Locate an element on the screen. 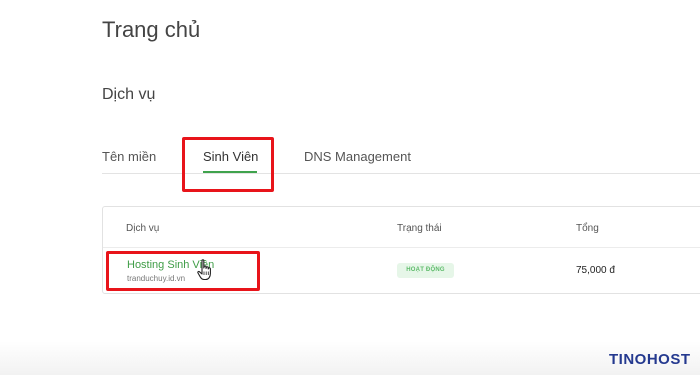 This screenshot has width=700, height=375. service-total: 75,000 đ is located at coordinates (595, 270).